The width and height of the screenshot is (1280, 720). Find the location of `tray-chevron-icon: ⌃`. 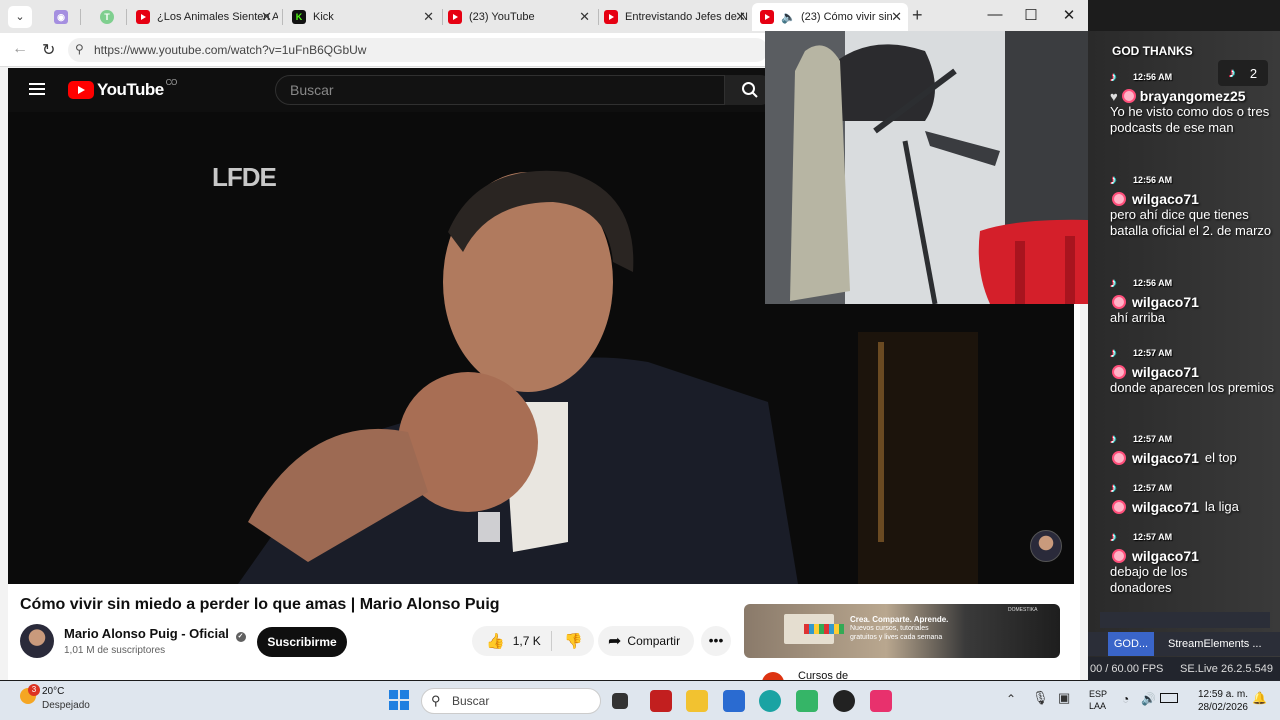

tray-chevron-icon: ⌃ is located at coordinates (1011, 699).